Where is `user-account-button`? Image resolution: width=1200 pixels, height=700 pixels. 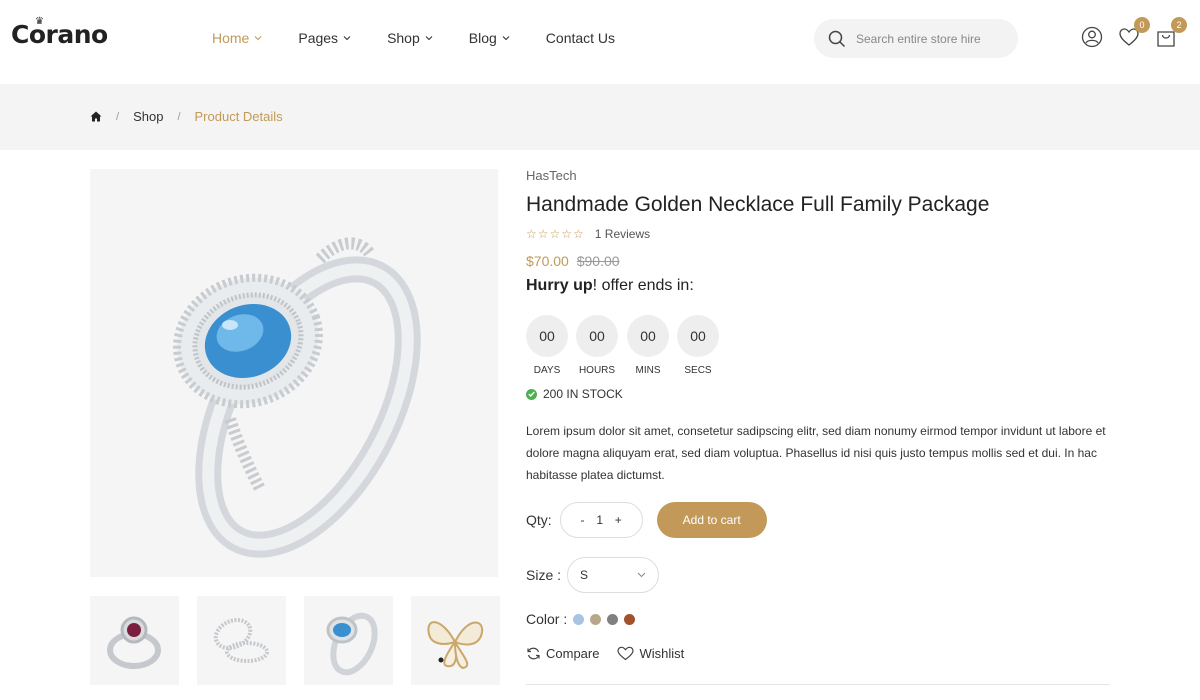 user-account-button is located at coordinates (1093, 38).